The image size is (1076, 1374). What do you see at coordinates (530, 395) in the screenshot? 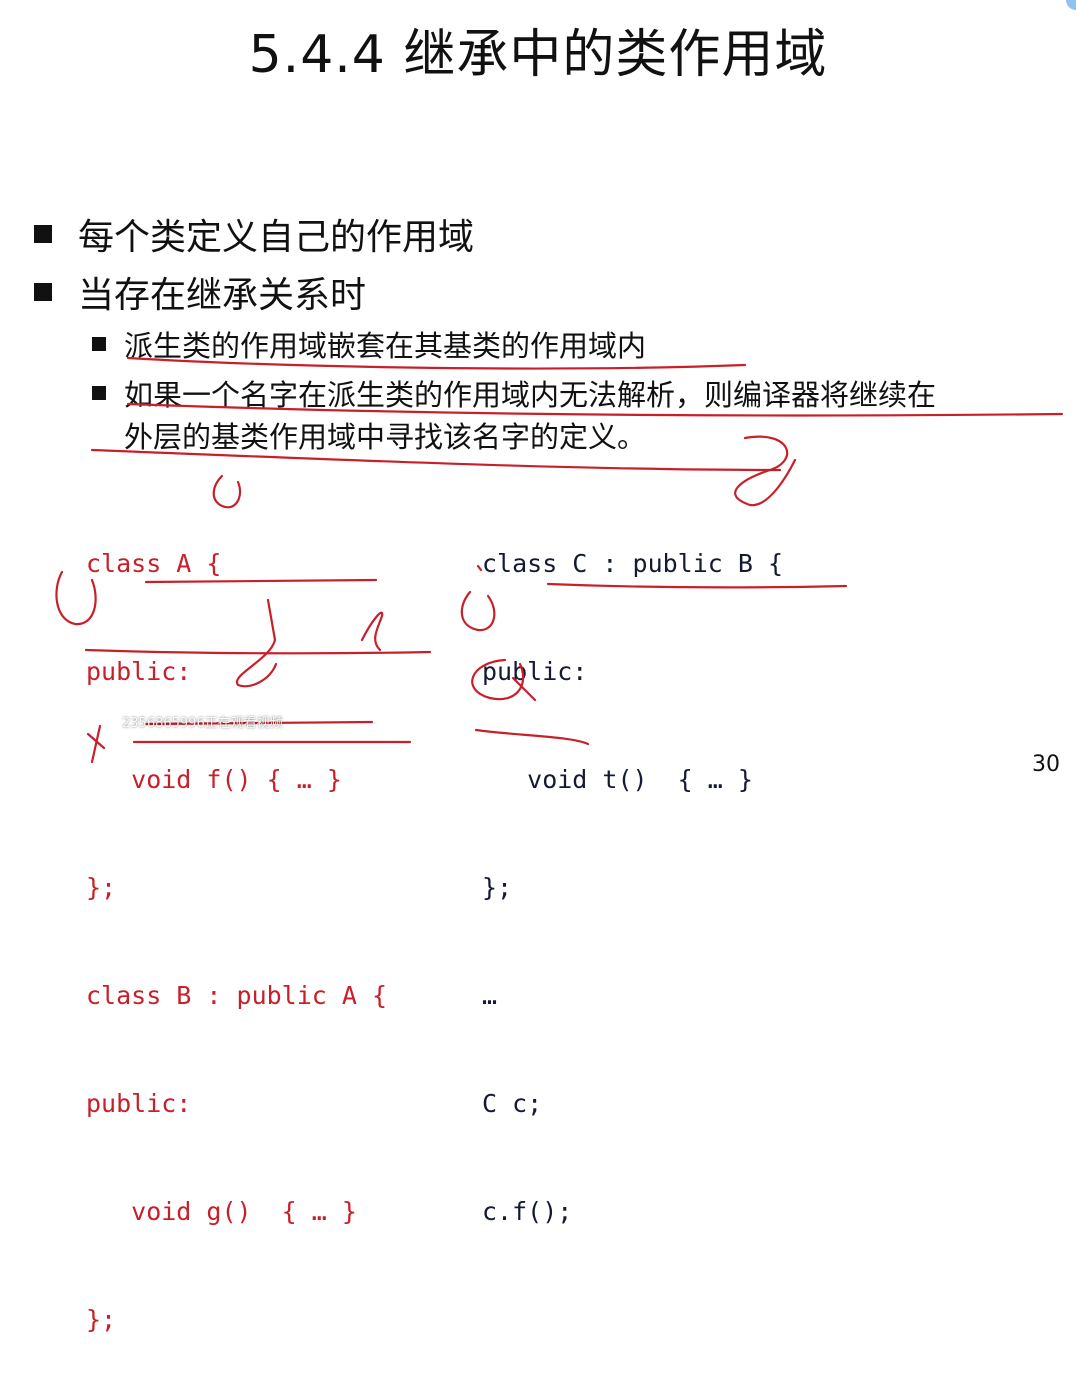
I see `sub-bullet-text: 如果一个名字在派生类的作用域内无法解析，则编译器将继续在` at bounding box center [530, 395].